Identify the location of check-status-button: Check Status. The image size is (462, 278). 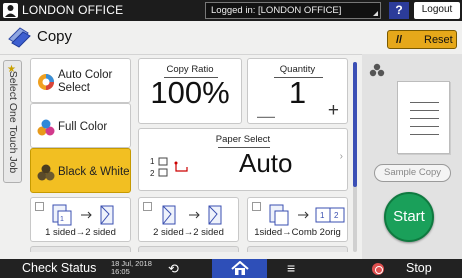
(59, 268).